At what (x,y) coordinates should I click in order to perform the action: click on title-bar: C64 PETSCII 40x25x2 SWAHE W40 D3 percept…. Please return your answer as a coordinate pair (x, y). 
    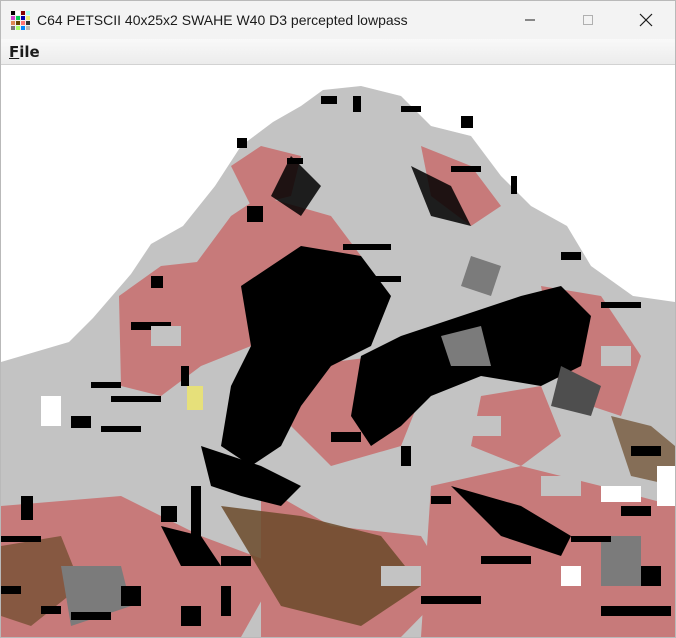
    Looking at the image, I should click on (338, 20).